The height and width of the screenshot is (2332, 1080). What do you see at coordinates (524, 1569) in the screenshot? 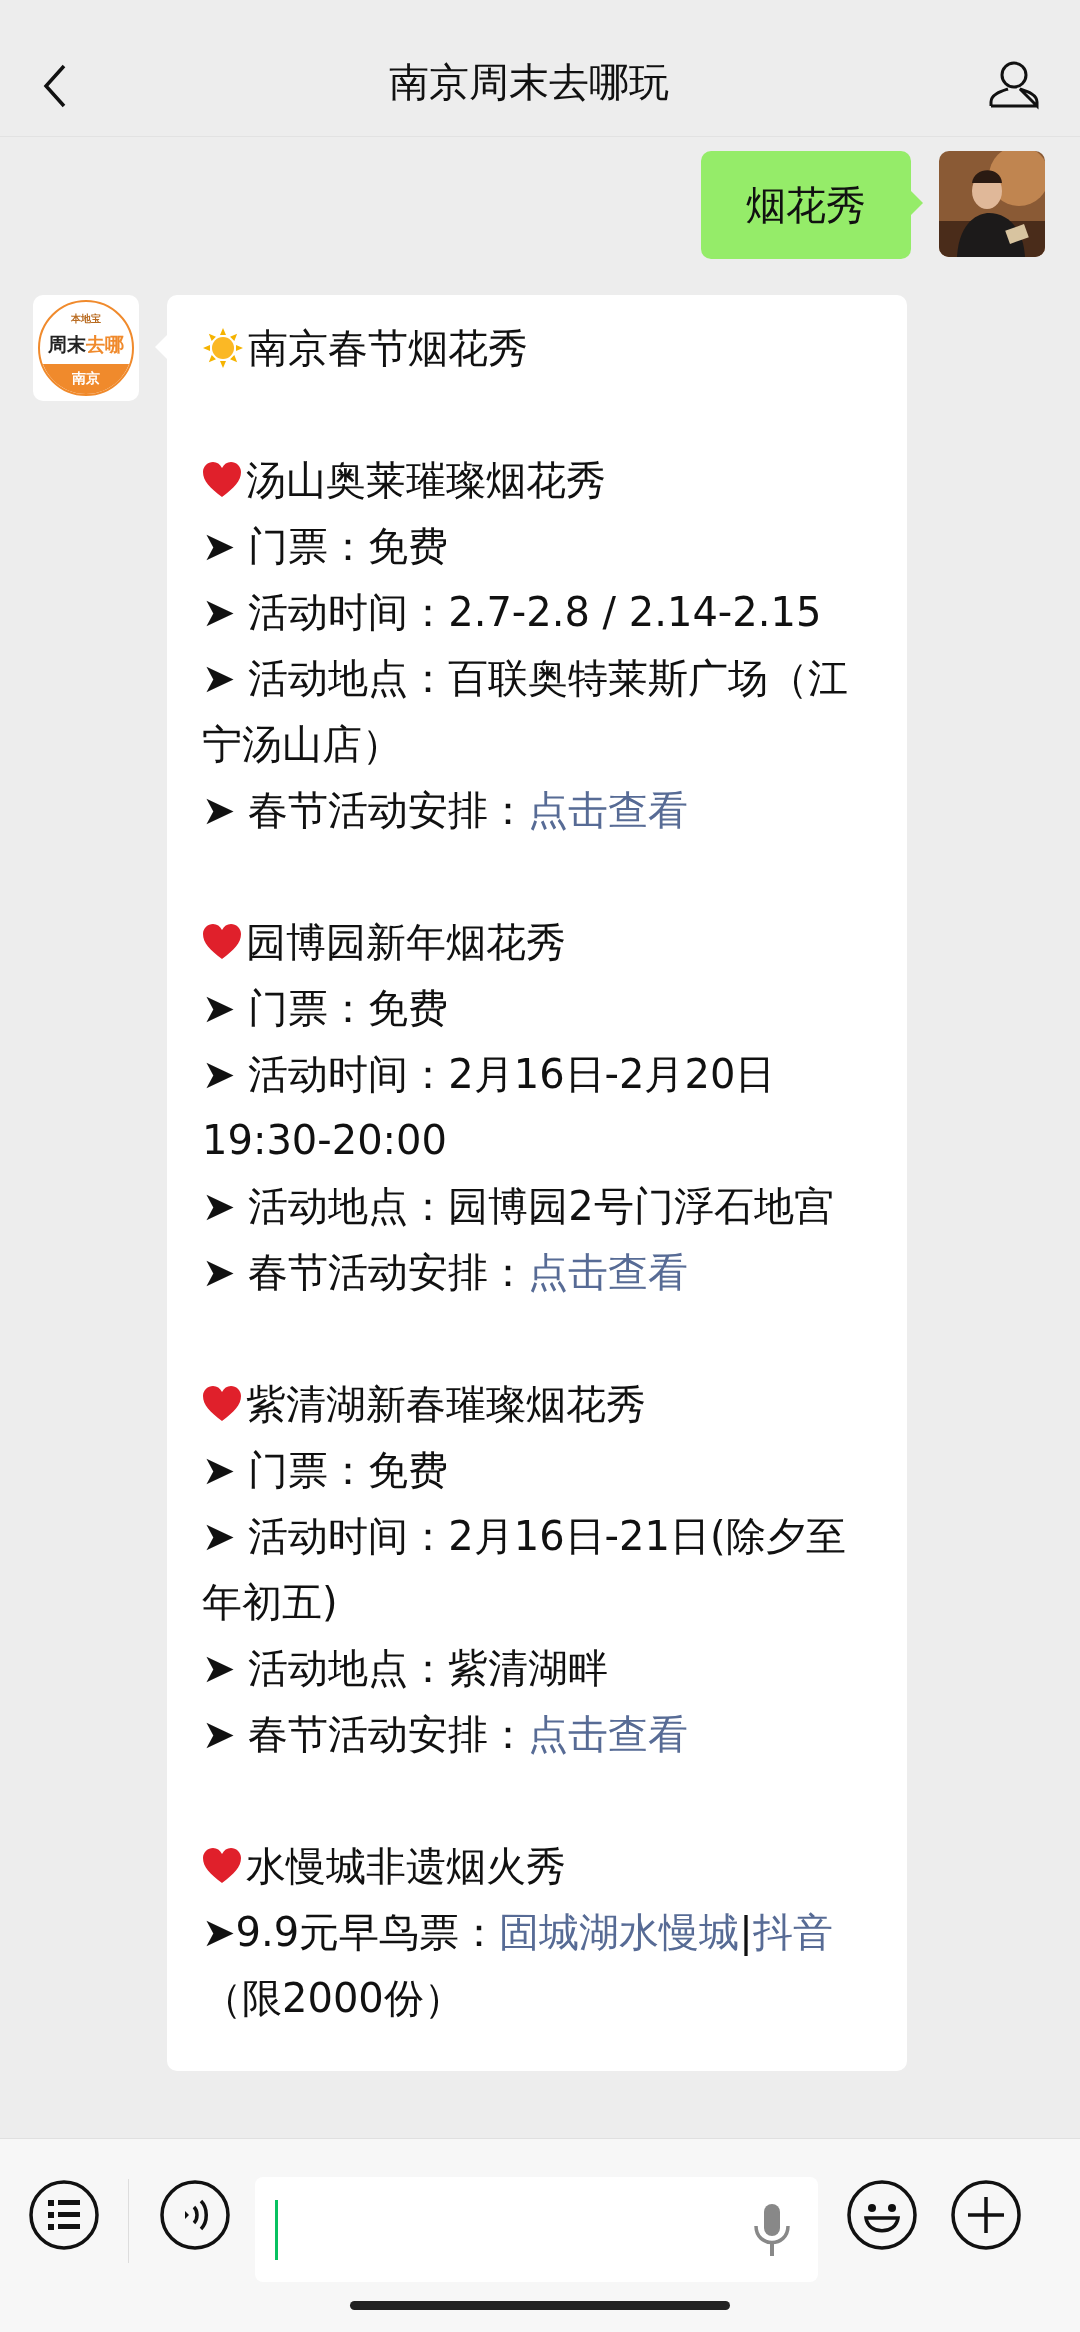
I see `info-text: ➤ 活动时间：2月16日-21日(除夕至年初五)` at bounding box center [524, 1569].